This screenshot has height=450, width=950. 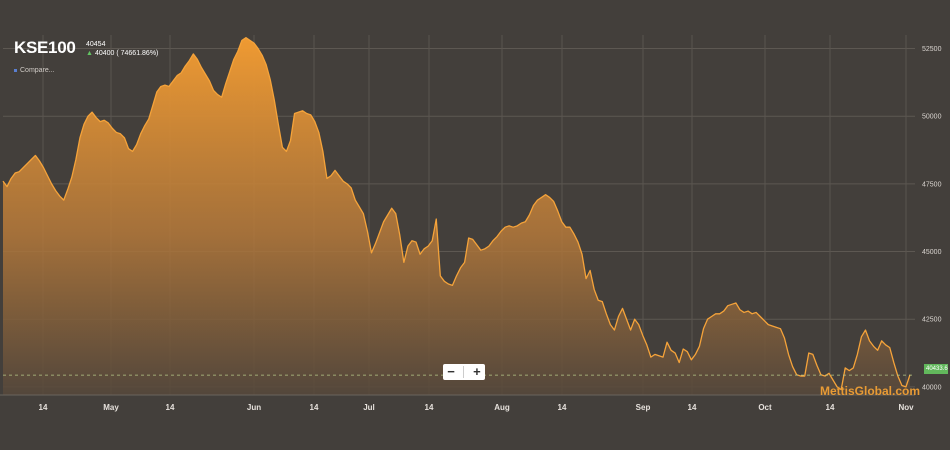 I want to click on zoom-controls: − +, so click(x=464, y=372).